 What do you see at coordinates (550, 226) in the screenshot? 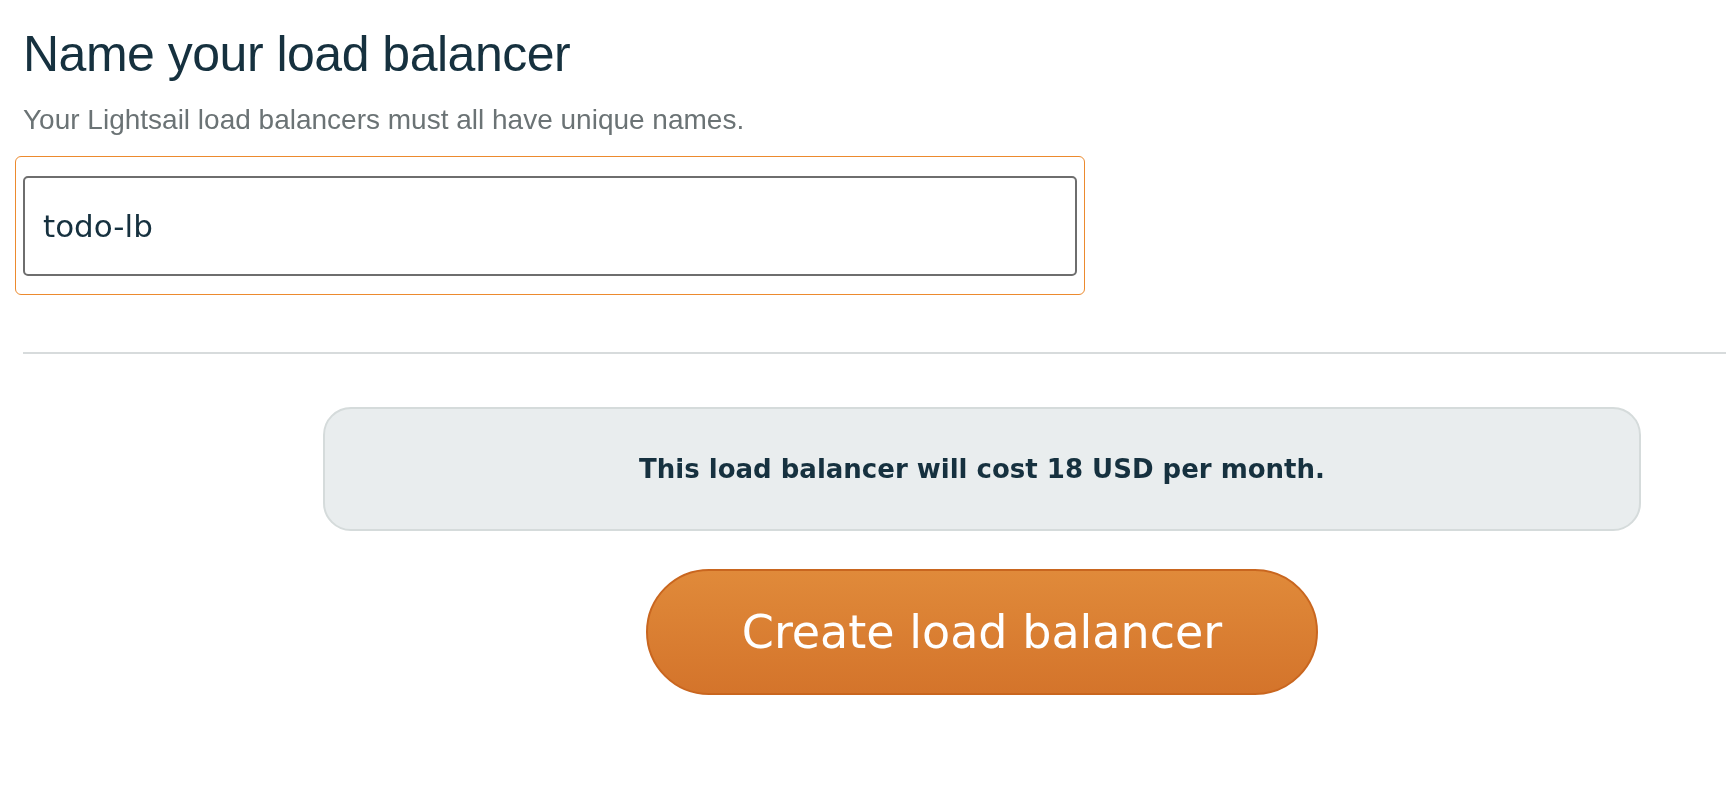
I see `name-input-field: todo-lb` at bounding box center [550, 226].